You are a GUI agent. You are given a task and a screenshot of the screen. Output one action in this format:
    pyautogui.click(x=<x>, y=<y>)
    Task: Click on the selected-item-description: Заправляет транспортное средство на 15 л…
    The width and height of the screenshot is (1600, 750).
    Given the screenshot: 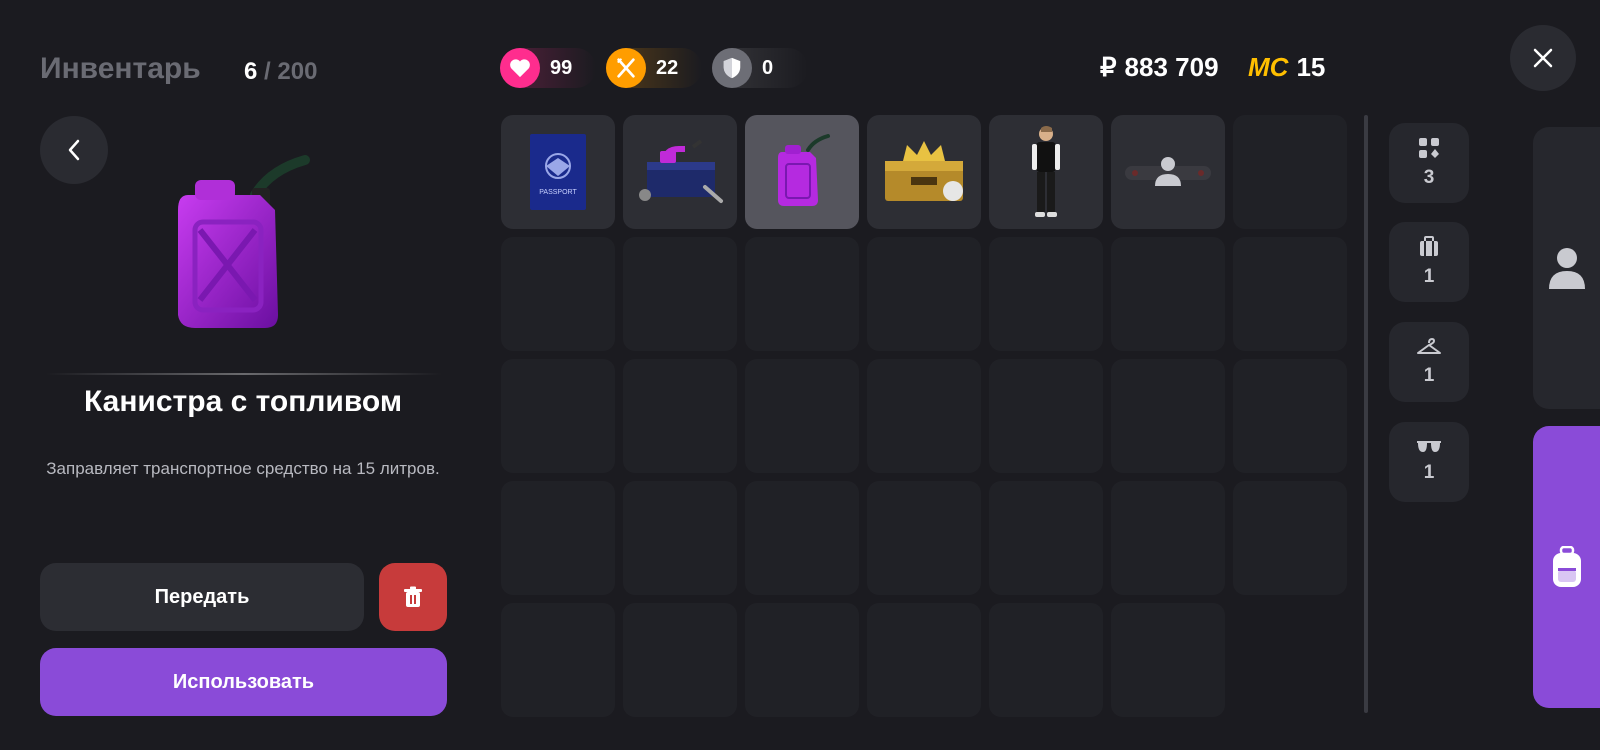 What is the action you would take?
    pyautogui.click(x=243, y=468)
    